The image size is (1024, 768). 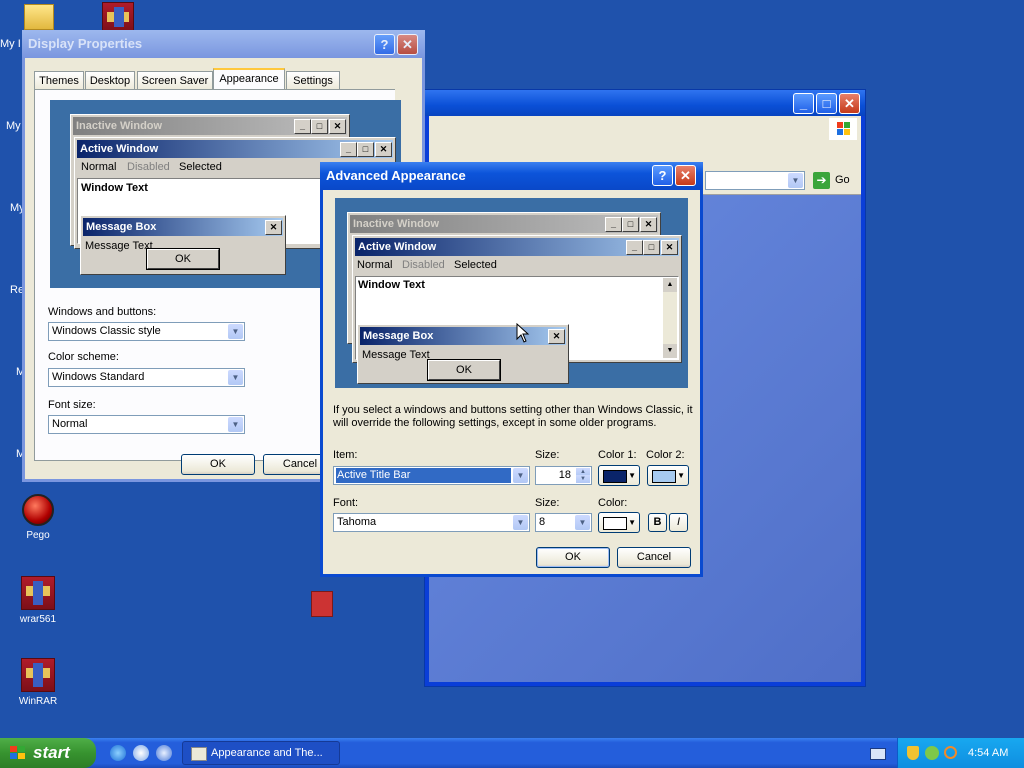 I want to click on tab-screen-saver: Screen Saver, so click(x=175, y=80).